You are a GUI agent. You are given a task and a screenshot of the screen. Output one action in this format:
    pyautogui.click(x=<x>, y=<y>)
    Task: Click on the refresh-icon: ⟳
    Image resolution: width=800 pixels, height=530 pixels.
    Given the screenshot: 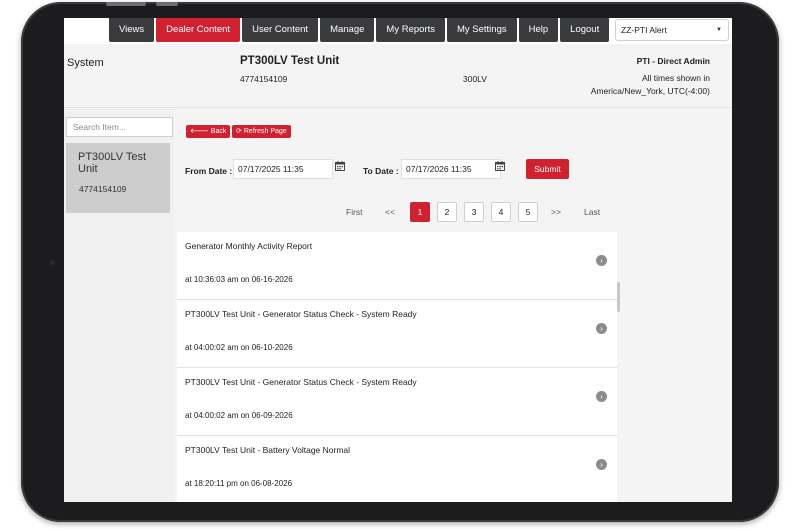 What is the action you would take?
    pyautogui.click(x=239, y=131)
    